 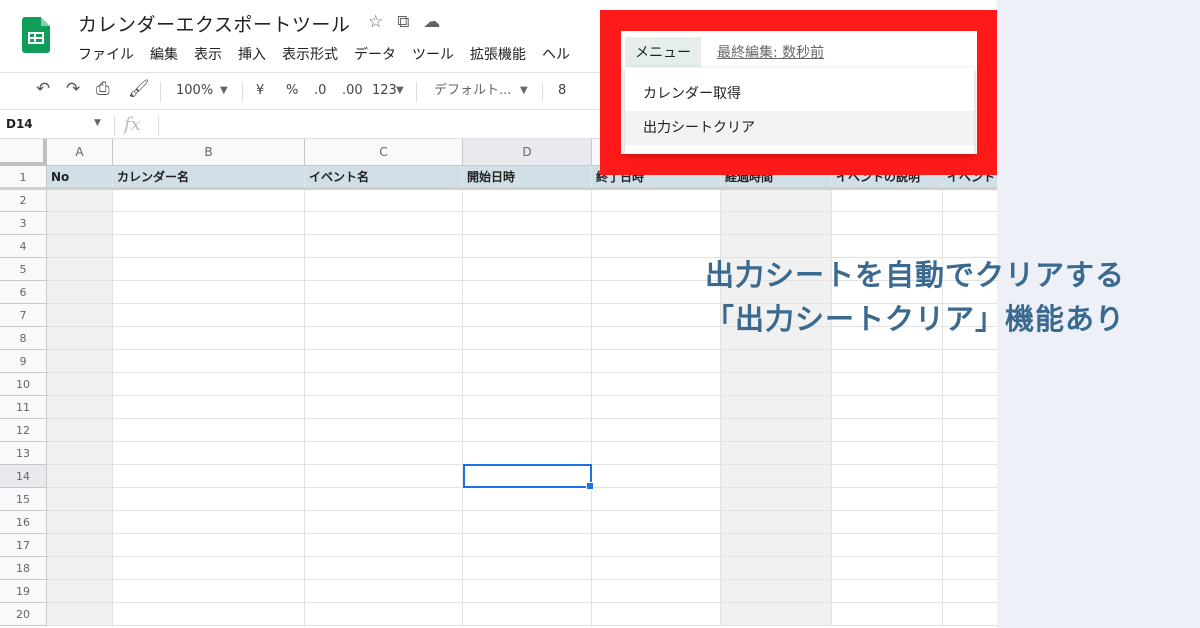 What do you see at coordinates (36, 35) in the screenshot?
I see `sheets-logo-icon` at bounding box center [36, 35].